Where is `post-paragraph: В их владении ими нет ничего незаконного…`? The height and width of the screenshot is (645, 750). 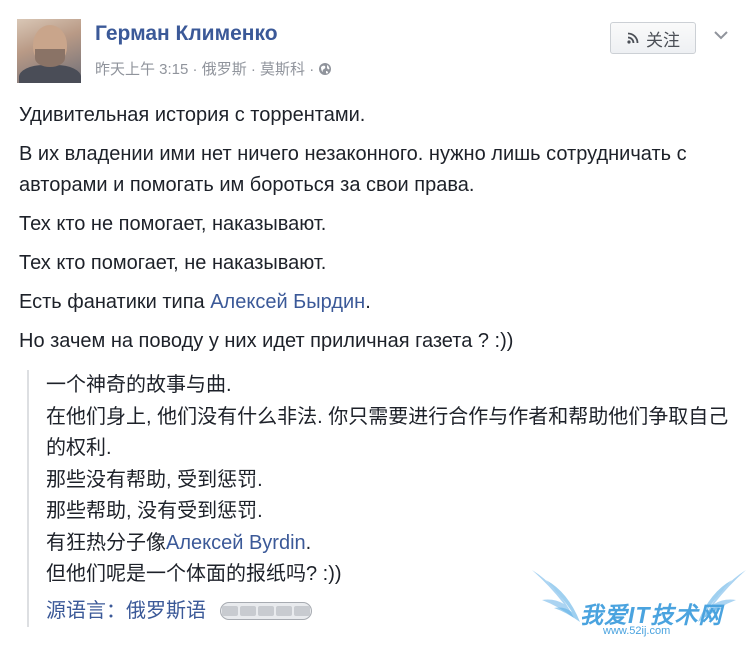
post-paragraph: В их владении ими нет ничего незаконного… is located at coordinates (353, 169).